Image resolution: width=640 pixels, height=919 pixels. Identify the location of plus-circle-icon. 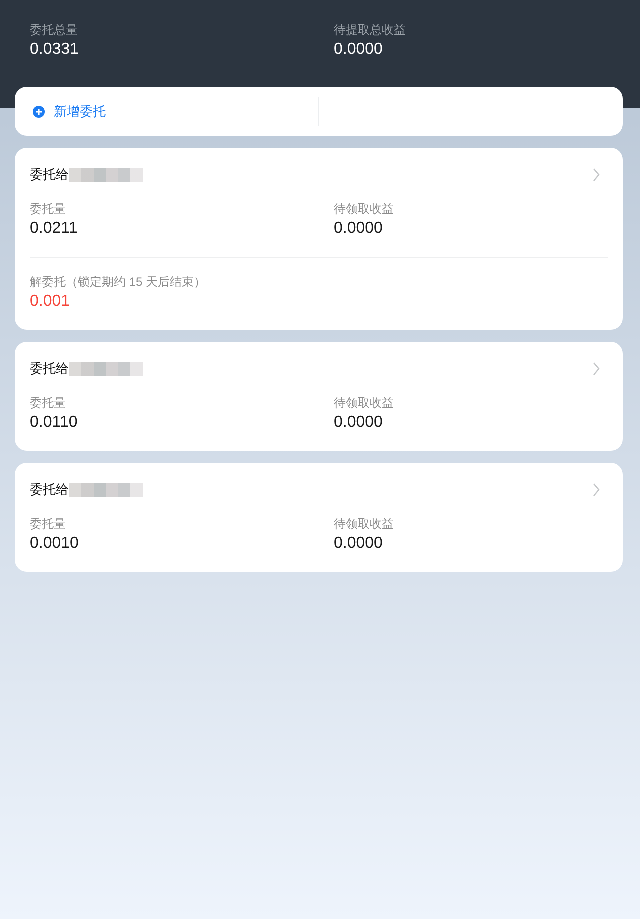
(39, 112).